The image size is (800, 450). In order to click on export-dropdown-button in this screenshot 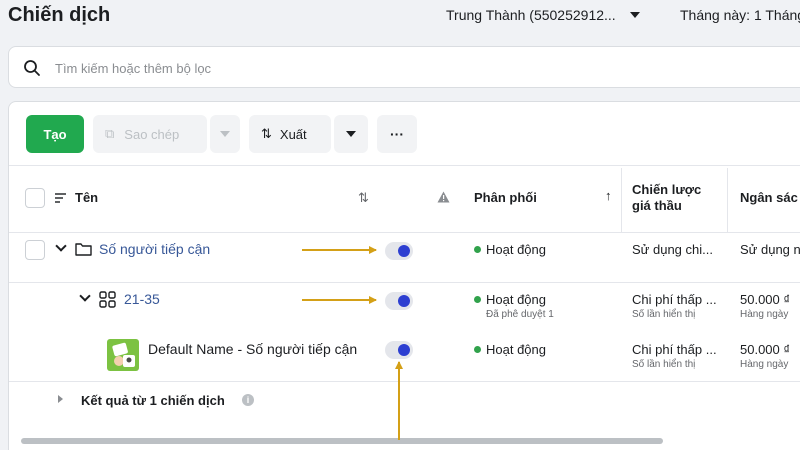, I will do `click(351, 134)`.